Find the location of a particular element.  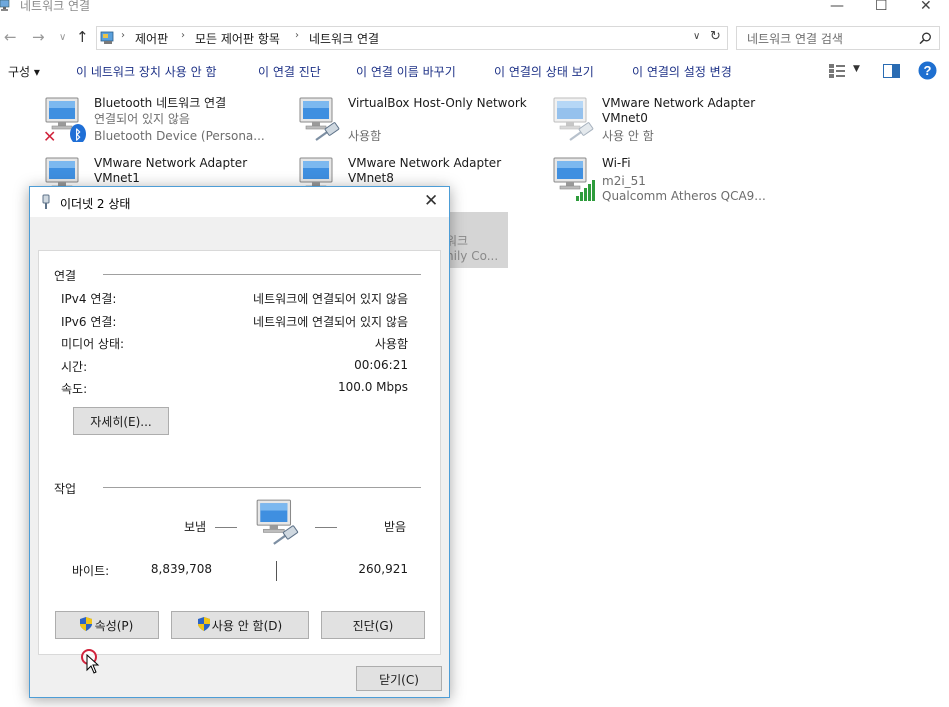

ipv4-value: 네트워크에 연결되어 있지 않음 is located at coordinates (330, 299).